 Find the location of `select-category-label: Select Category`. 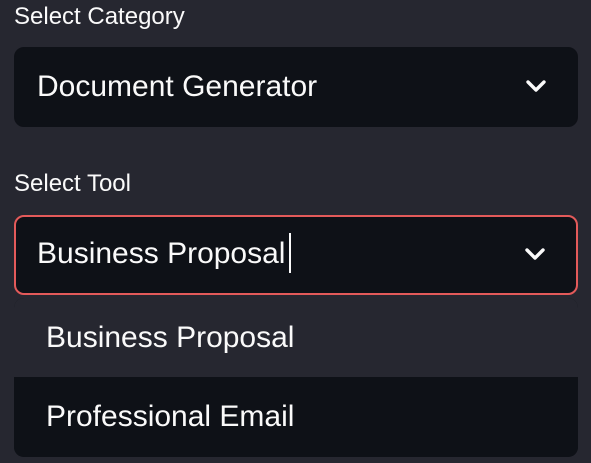

select-category-label: Select Category is located at coordinates (99, 16).